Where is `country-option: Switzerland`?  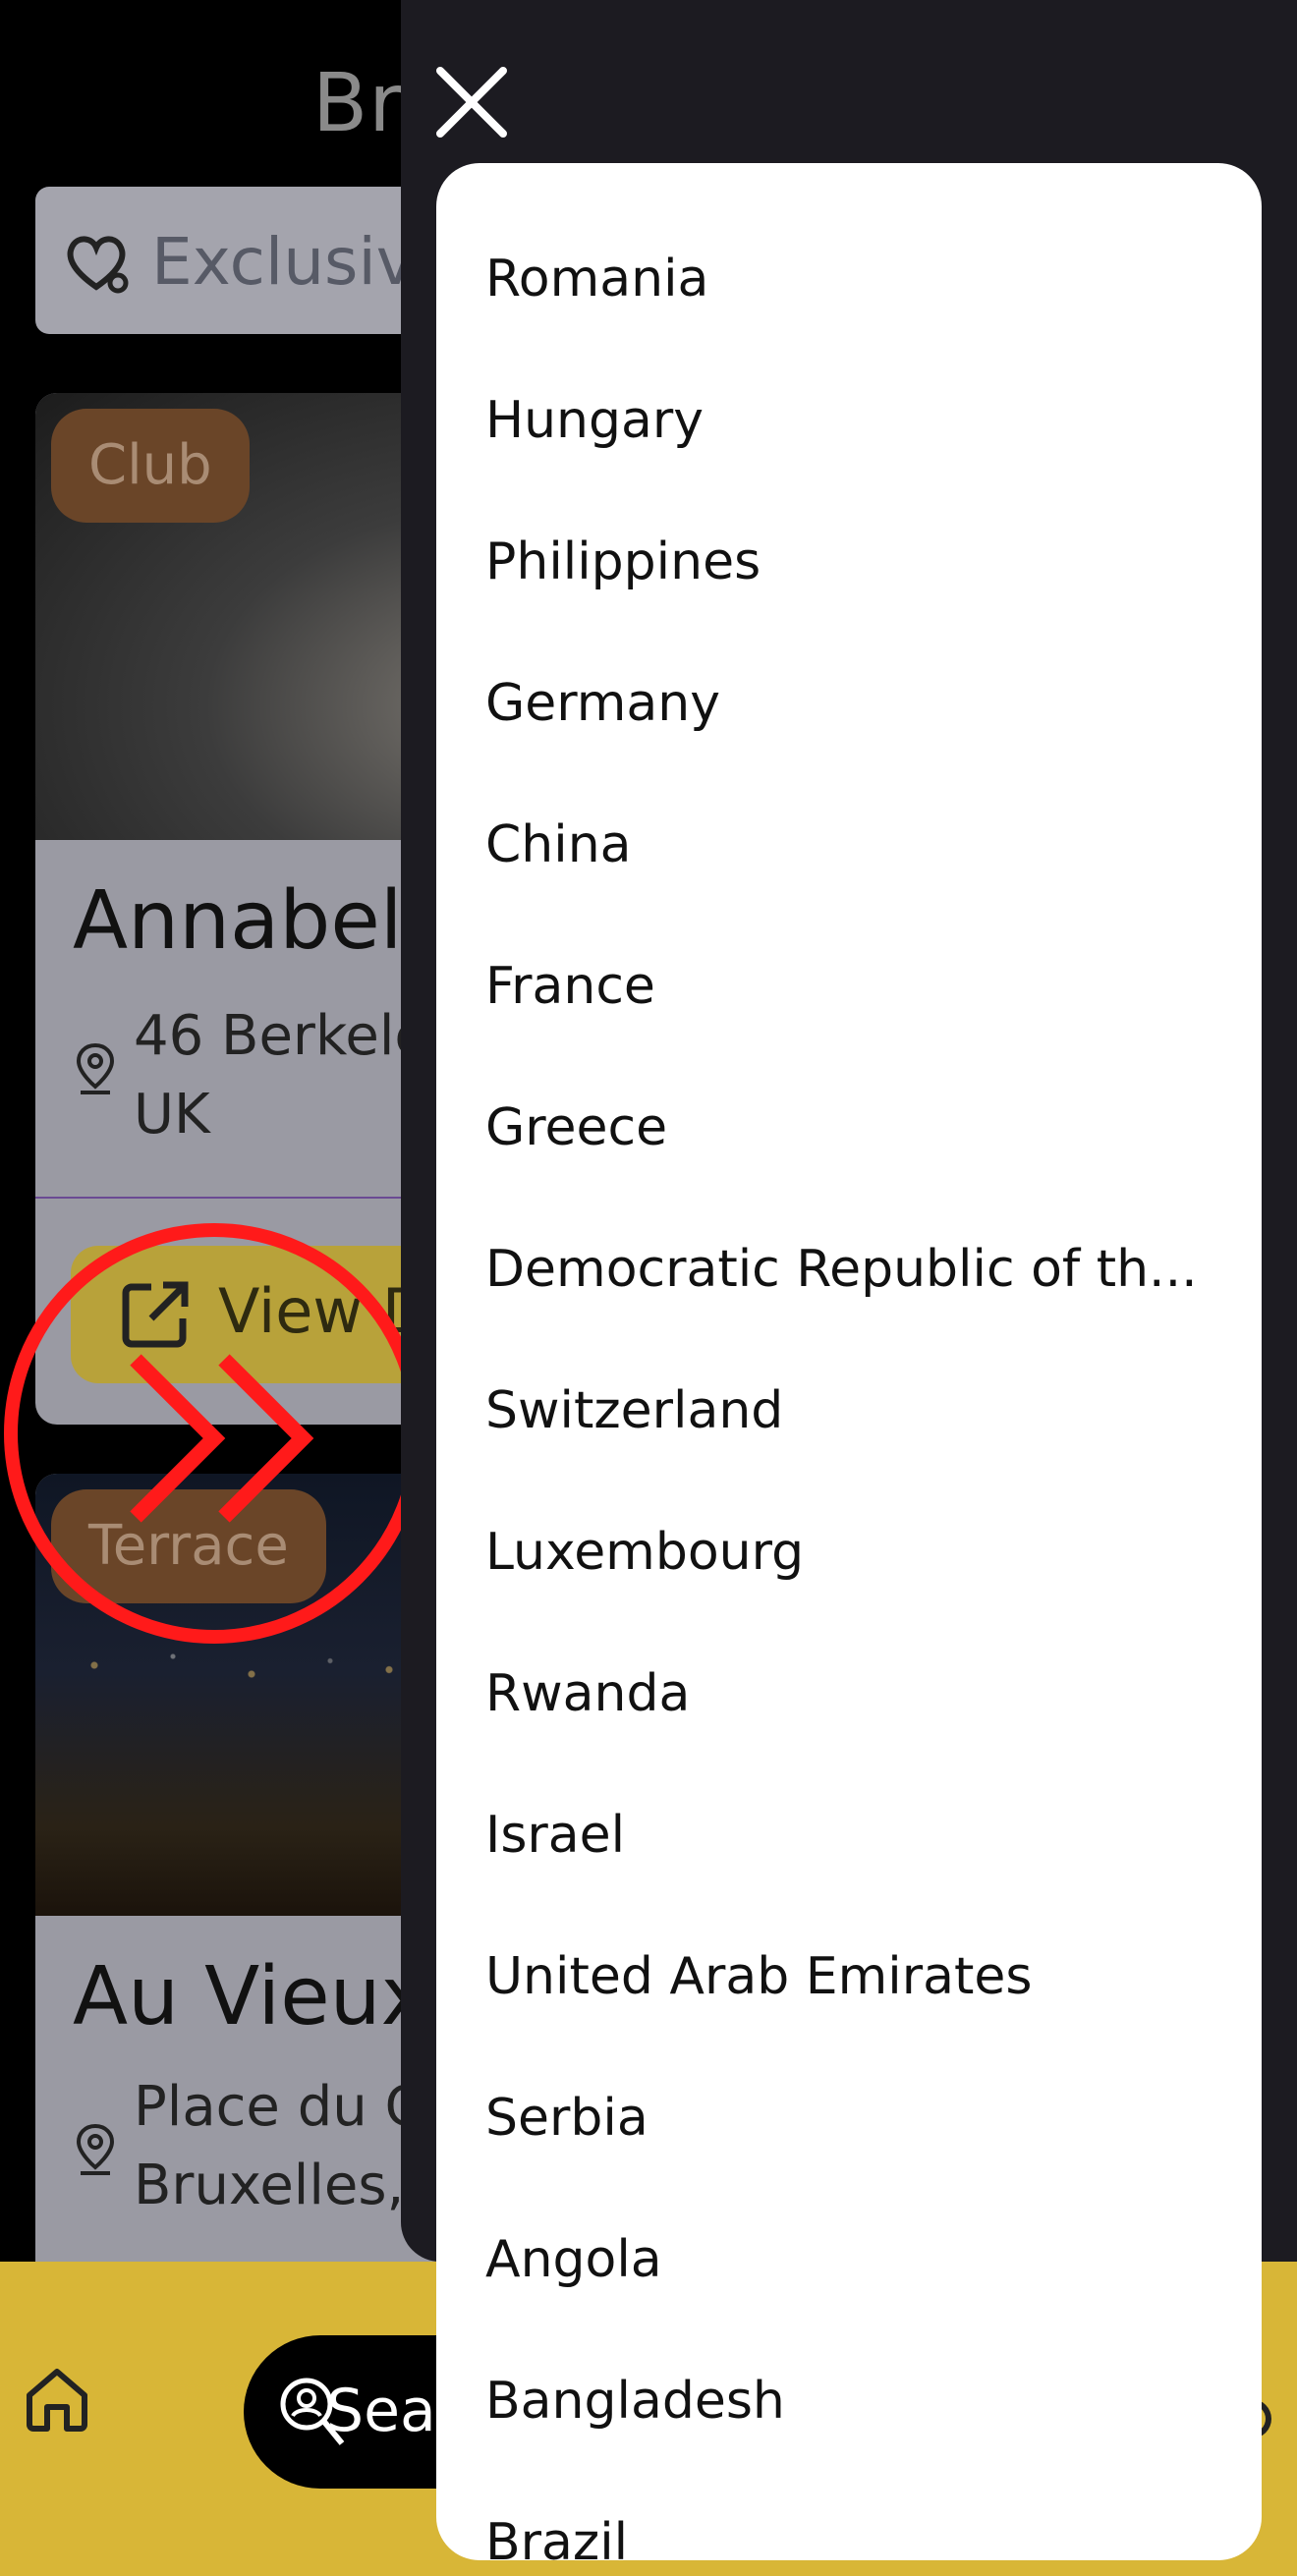 country-option: Switzerland is located at coordinates (858, 1411).